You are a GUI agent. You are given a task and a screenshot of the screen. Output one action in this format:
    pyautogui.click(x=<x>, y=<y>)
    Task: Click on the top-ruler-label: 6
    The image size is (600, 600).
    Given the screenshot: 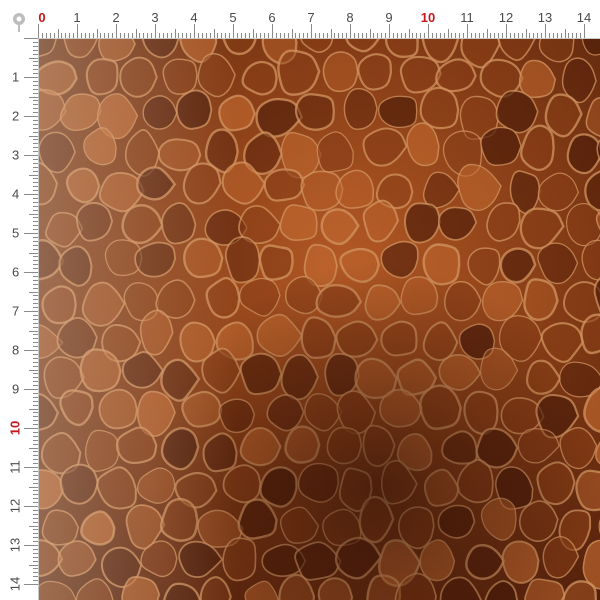 What is the action you would take?
    pyautogui.click(x=272, y=17)
    